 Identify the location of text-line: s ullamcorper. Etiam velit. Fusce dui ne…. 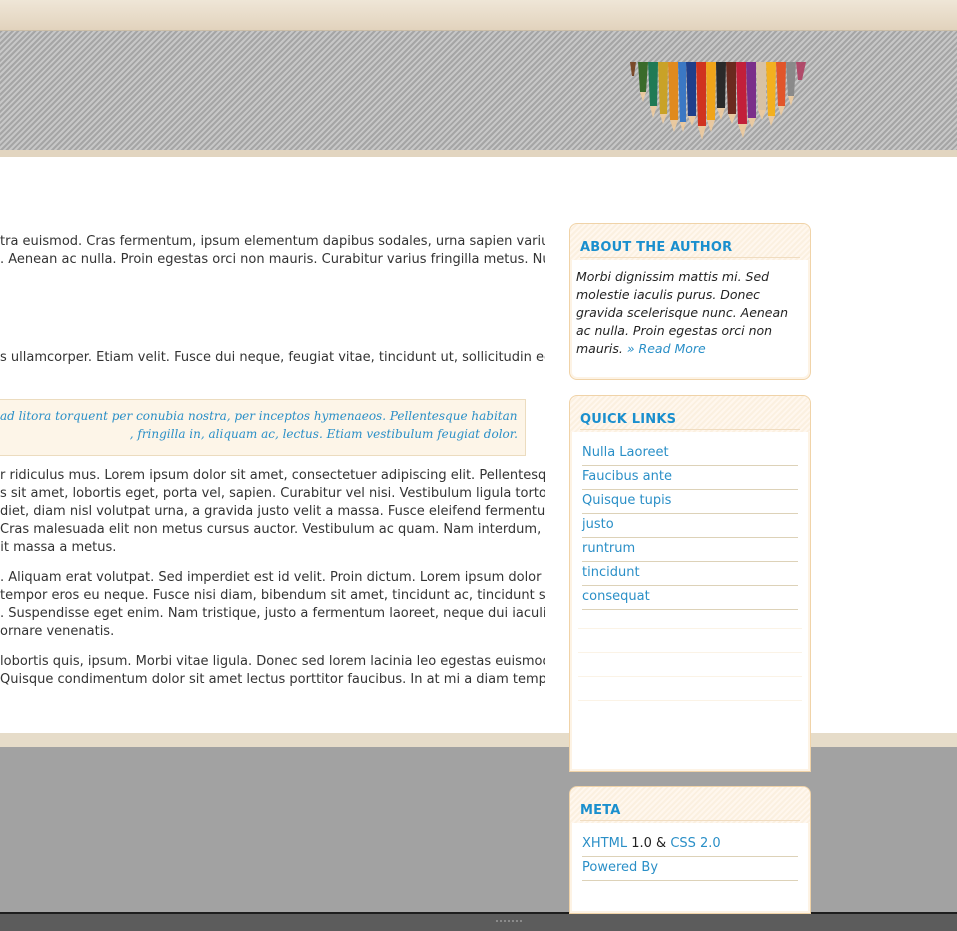
(272, 357).